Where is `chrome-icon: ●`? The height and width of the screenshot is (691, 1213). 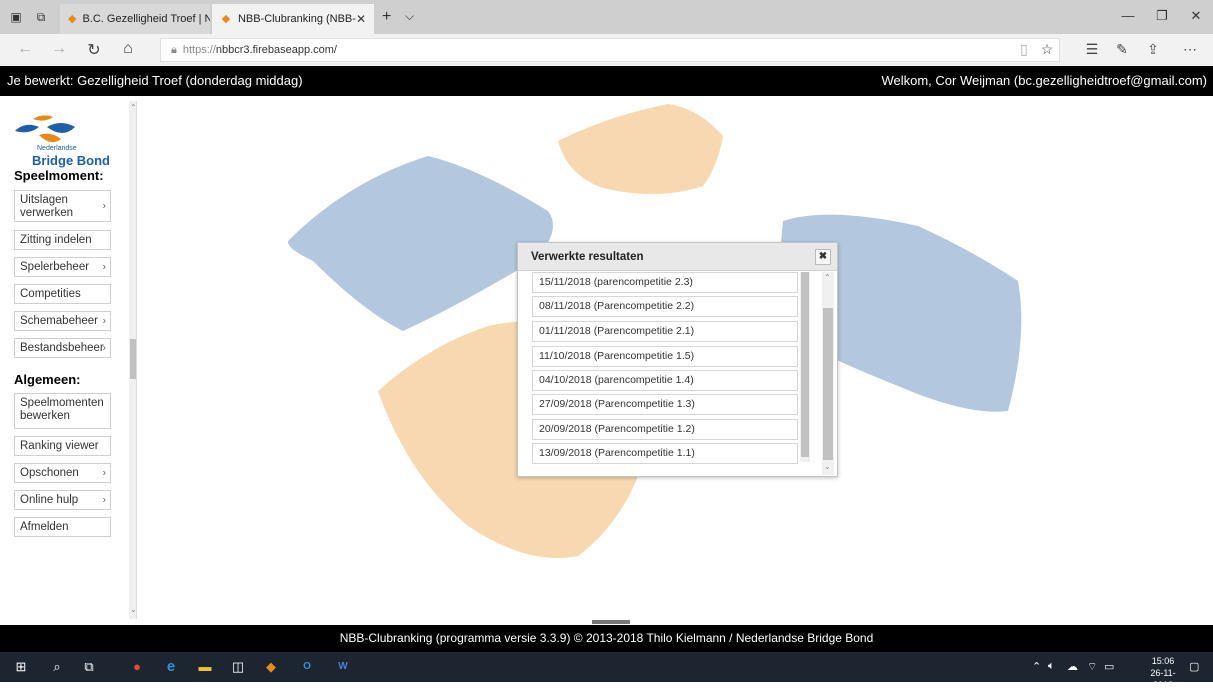
chrome-icon: ● is located at coordinates (137, 667).